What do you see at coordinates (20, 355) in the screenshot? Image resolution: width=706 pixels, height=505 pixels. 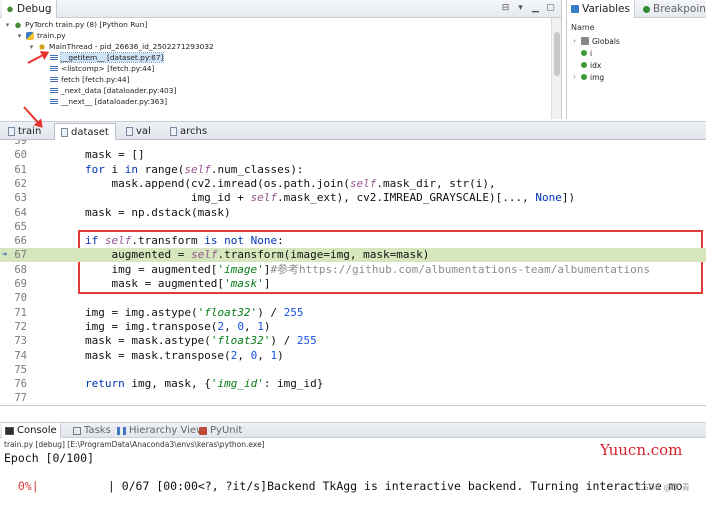 I see `line-number: 74` at bounding box center [20, 355].